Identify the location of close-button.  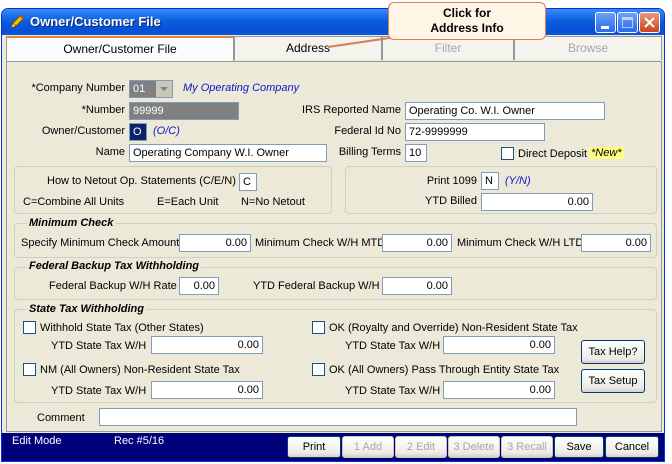
(649, 22).